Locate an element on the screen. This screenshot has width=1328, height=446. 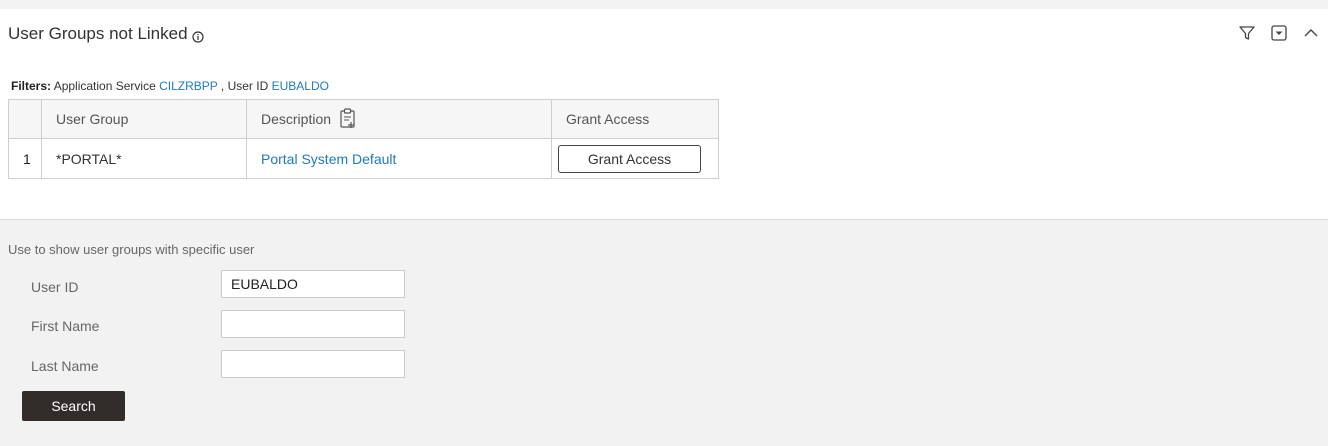
dropdown-box-icon is located at coordinates (1279, 33).